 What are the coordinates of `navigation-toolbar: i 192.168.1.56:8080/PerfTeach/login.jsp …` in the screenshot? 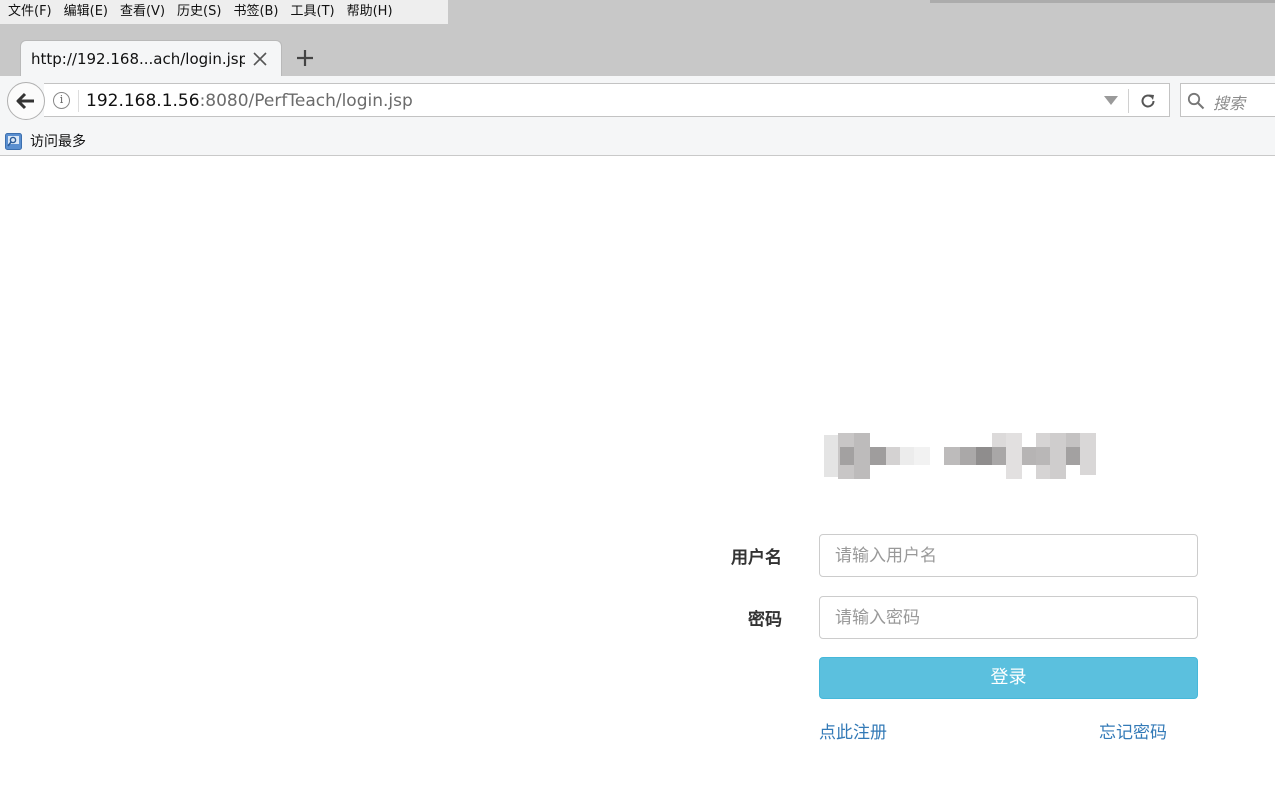 It's located at (637, 101).